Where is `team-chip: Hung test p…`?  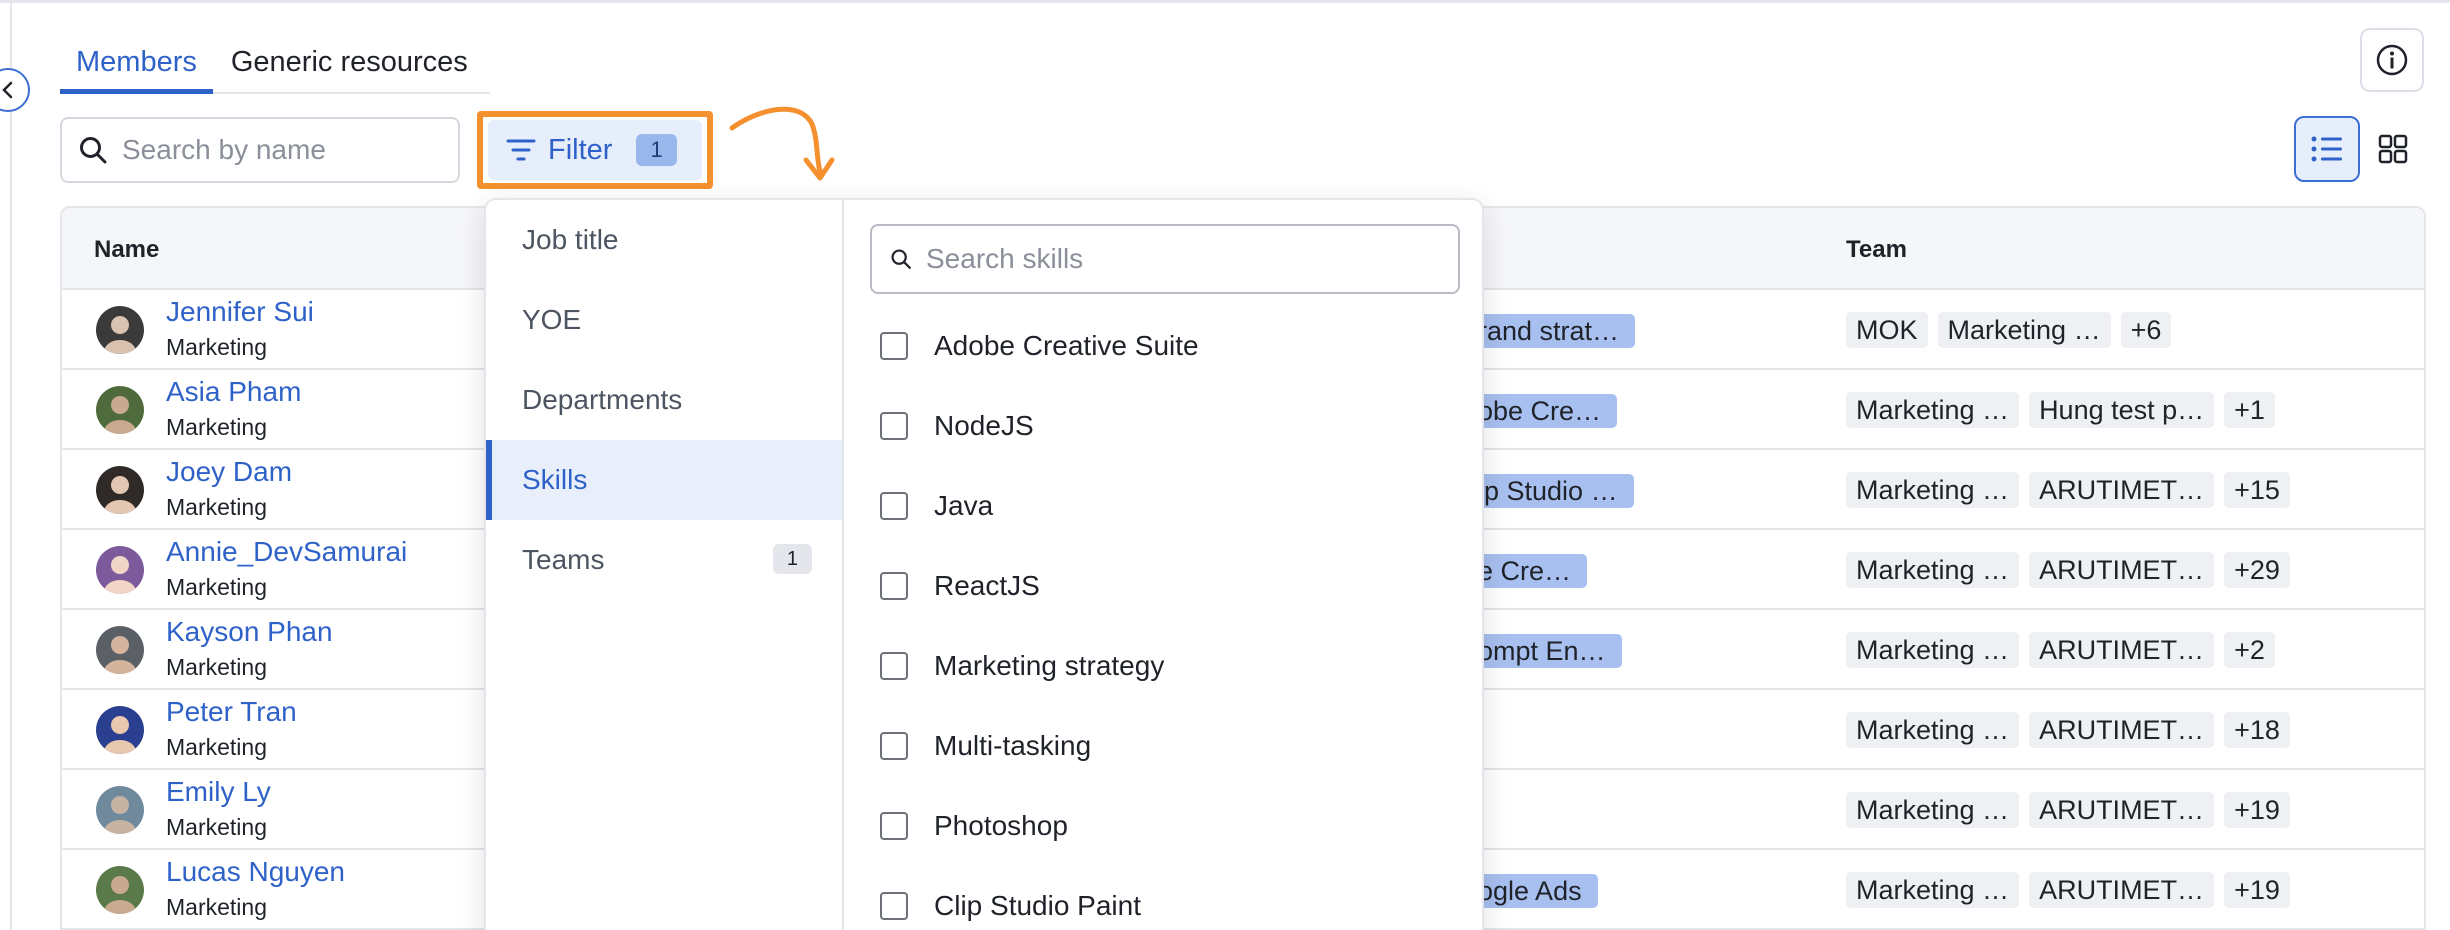 team-chip: Hung test p… is located at coordinates (2122, 410).